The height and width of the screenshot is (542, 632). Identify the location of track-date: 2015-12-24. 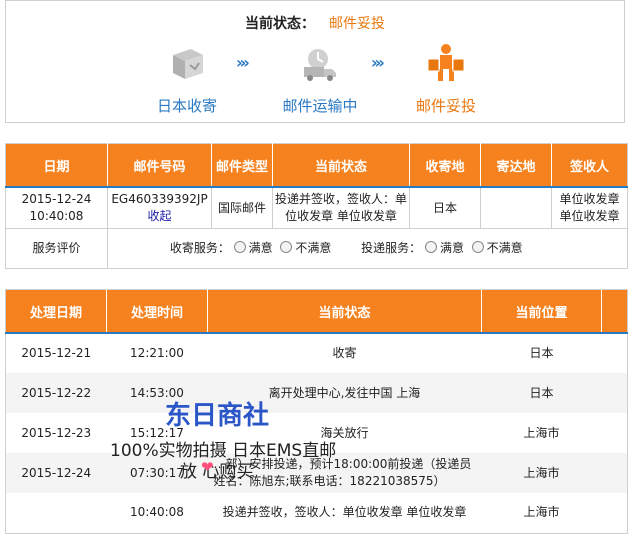
(56, 473).